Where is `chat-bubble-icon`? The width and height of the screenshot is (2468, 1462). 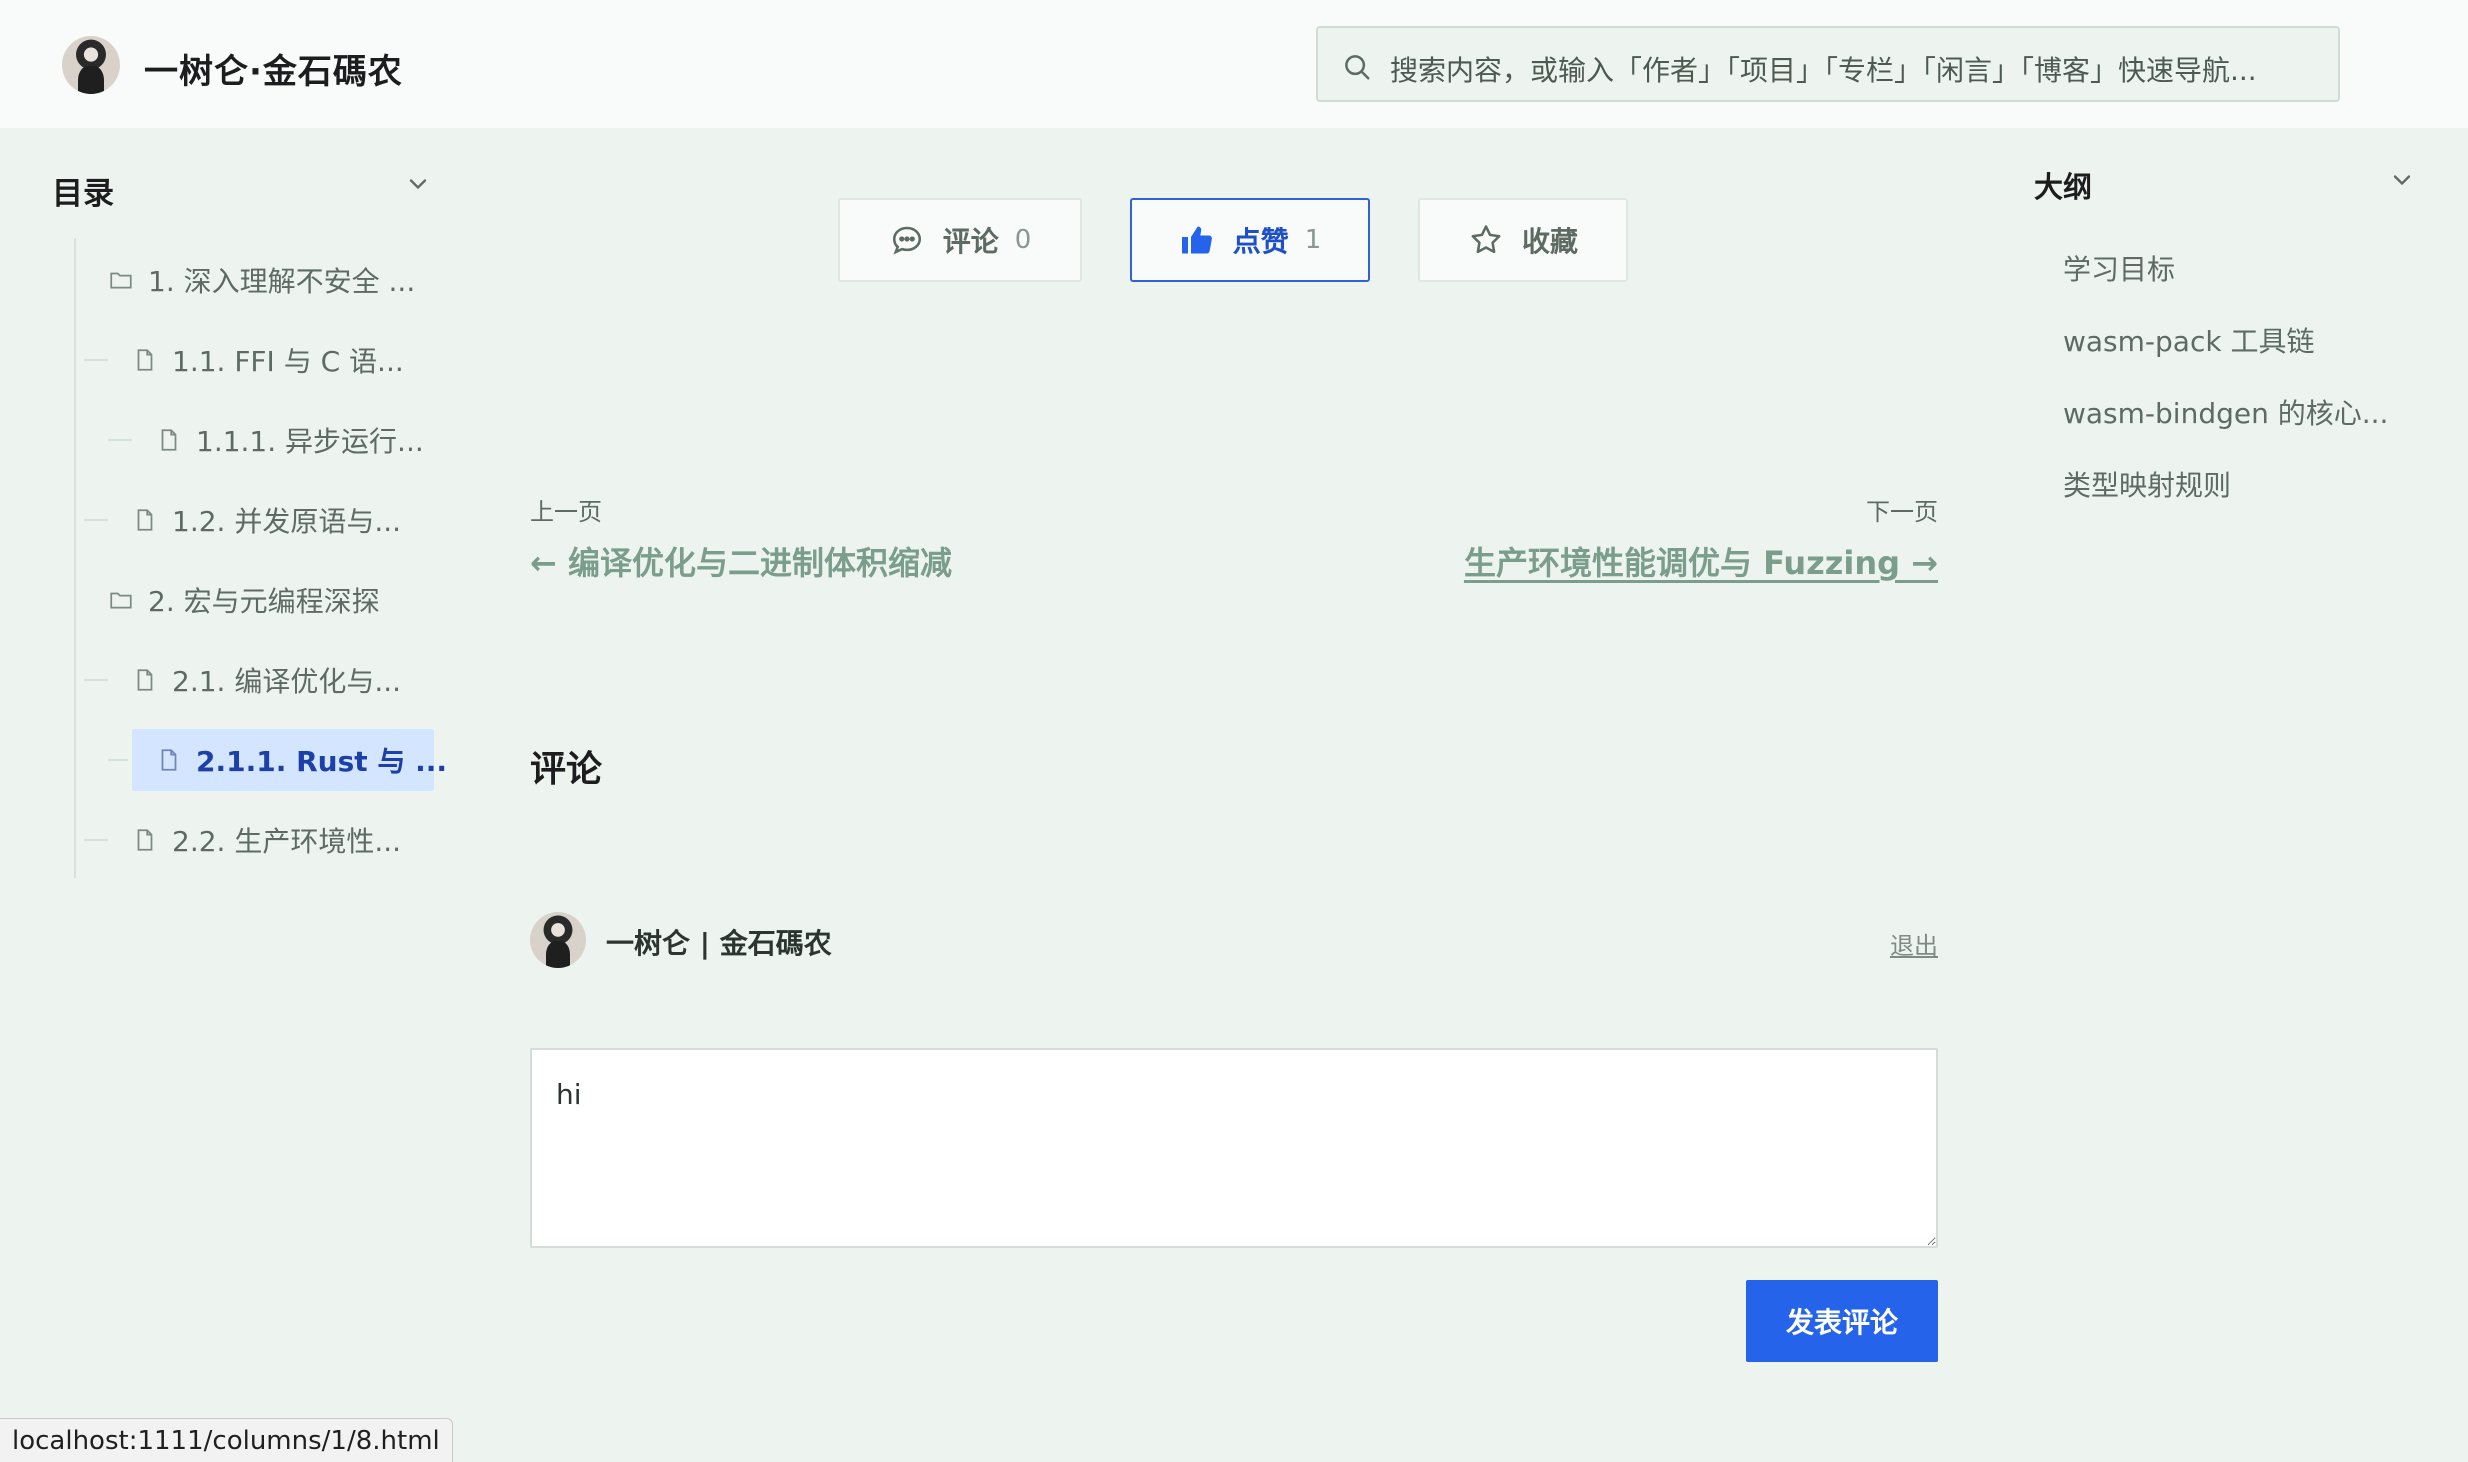 chat-bubble-icon is located at coordinates (906, 240).